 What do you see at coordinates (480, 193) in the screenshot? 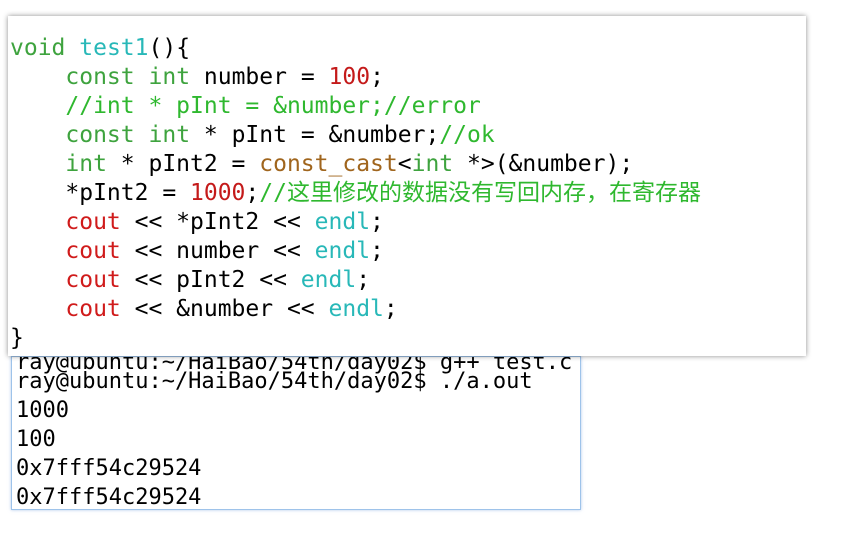
I see `comment: //这里修改的数据没有写回内存，在寄存器` at bounding box center [480, 193].